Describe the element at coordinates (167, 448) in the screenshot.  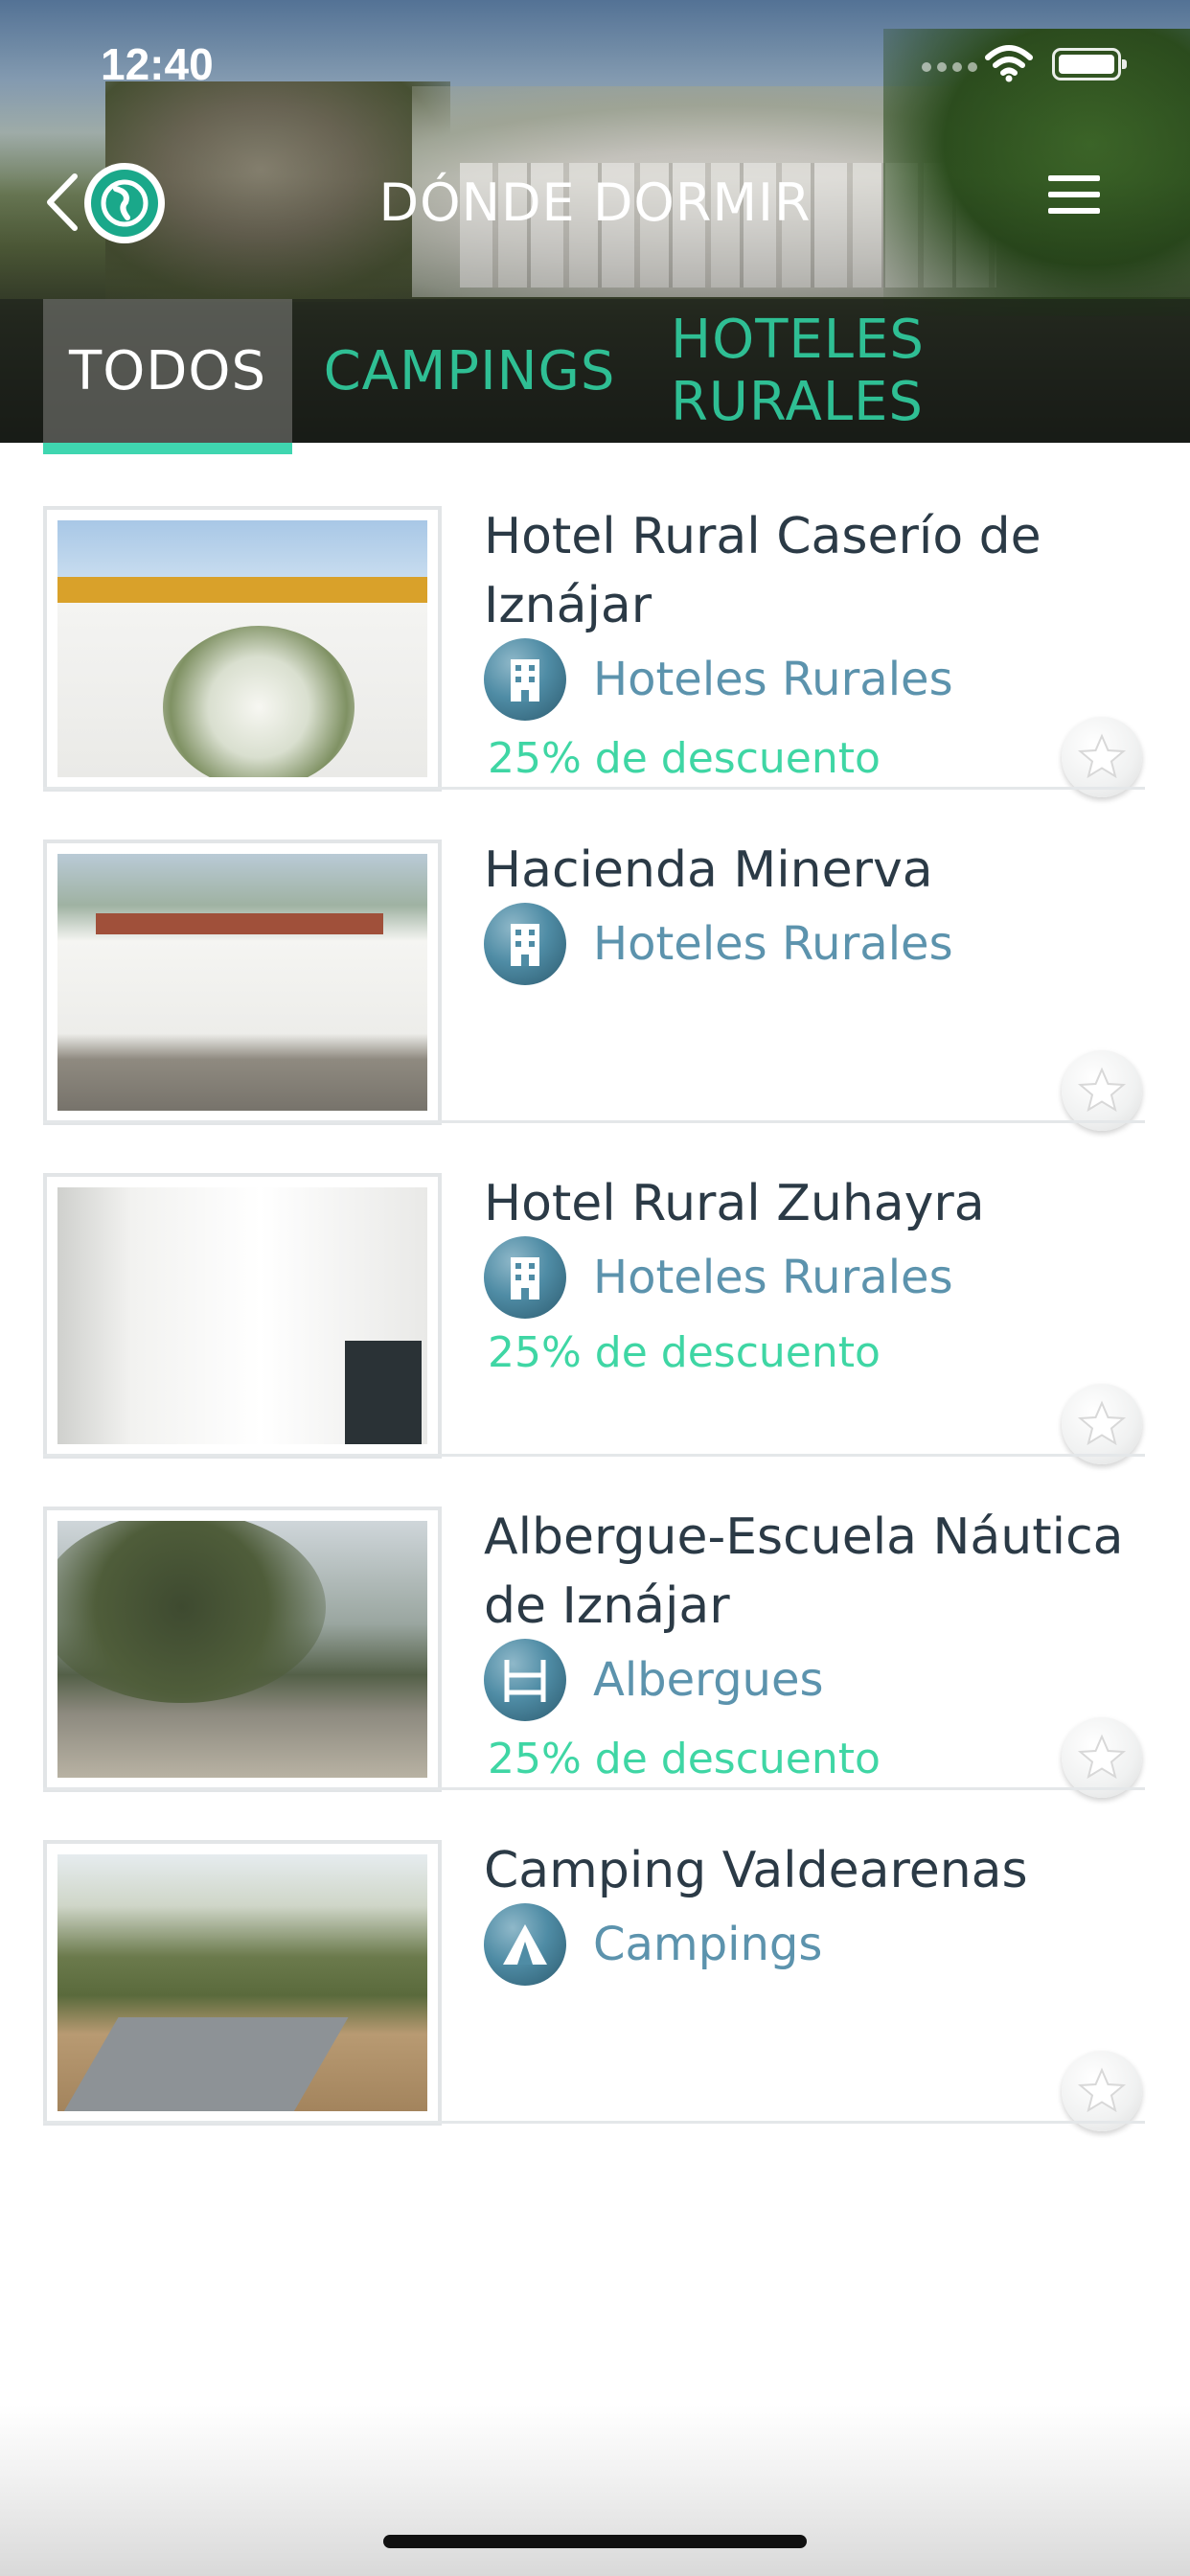
I see `active-tab-indicator` at that location.